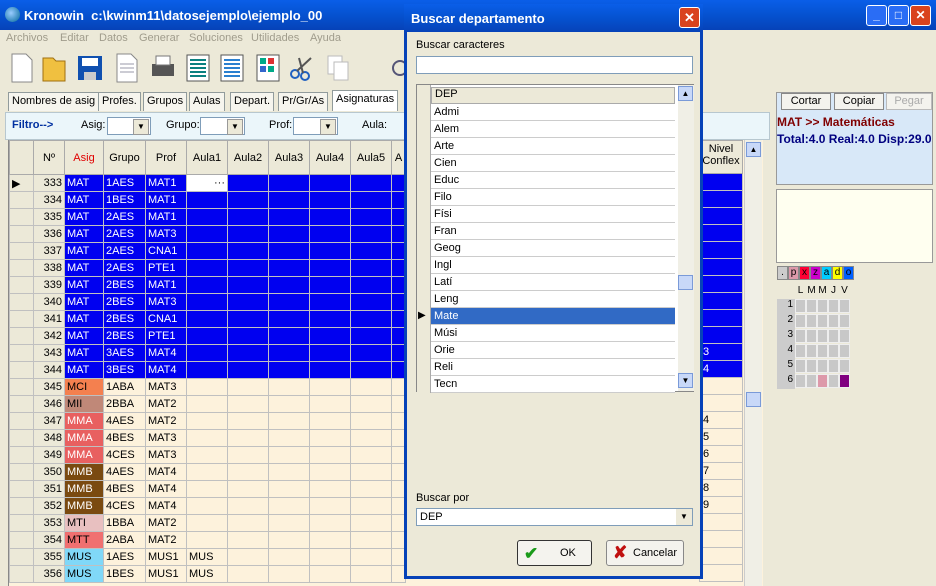  Describe the element at coordinates (49, 472) in the screenshot. I see `cell-n: 350` at that location.